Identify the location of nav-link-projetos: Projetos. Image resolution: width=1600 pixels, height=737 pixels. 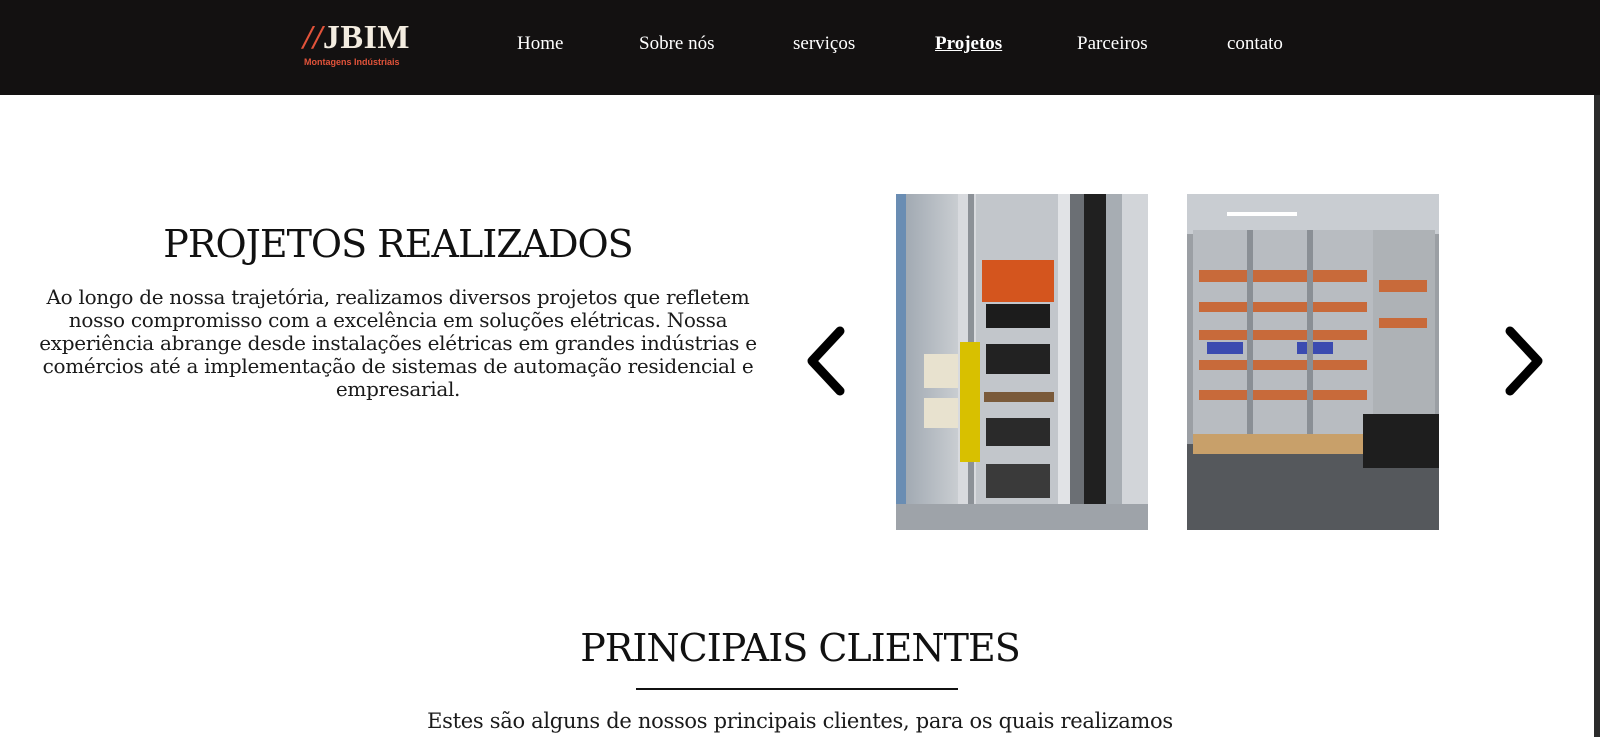
(968, 44).